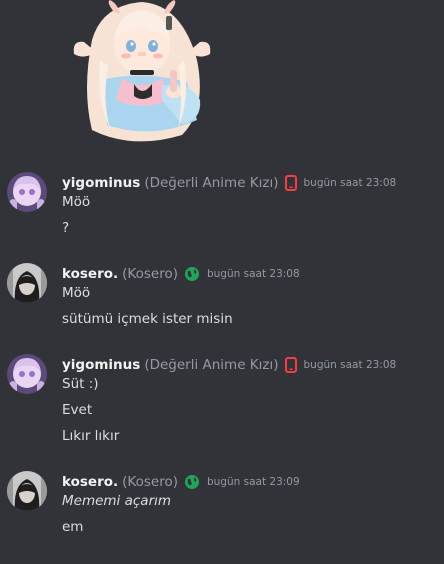  Describe the element at coordinates (91, 436) in the screenshot. I see `message-text: Lıkır lıkır` at that location.